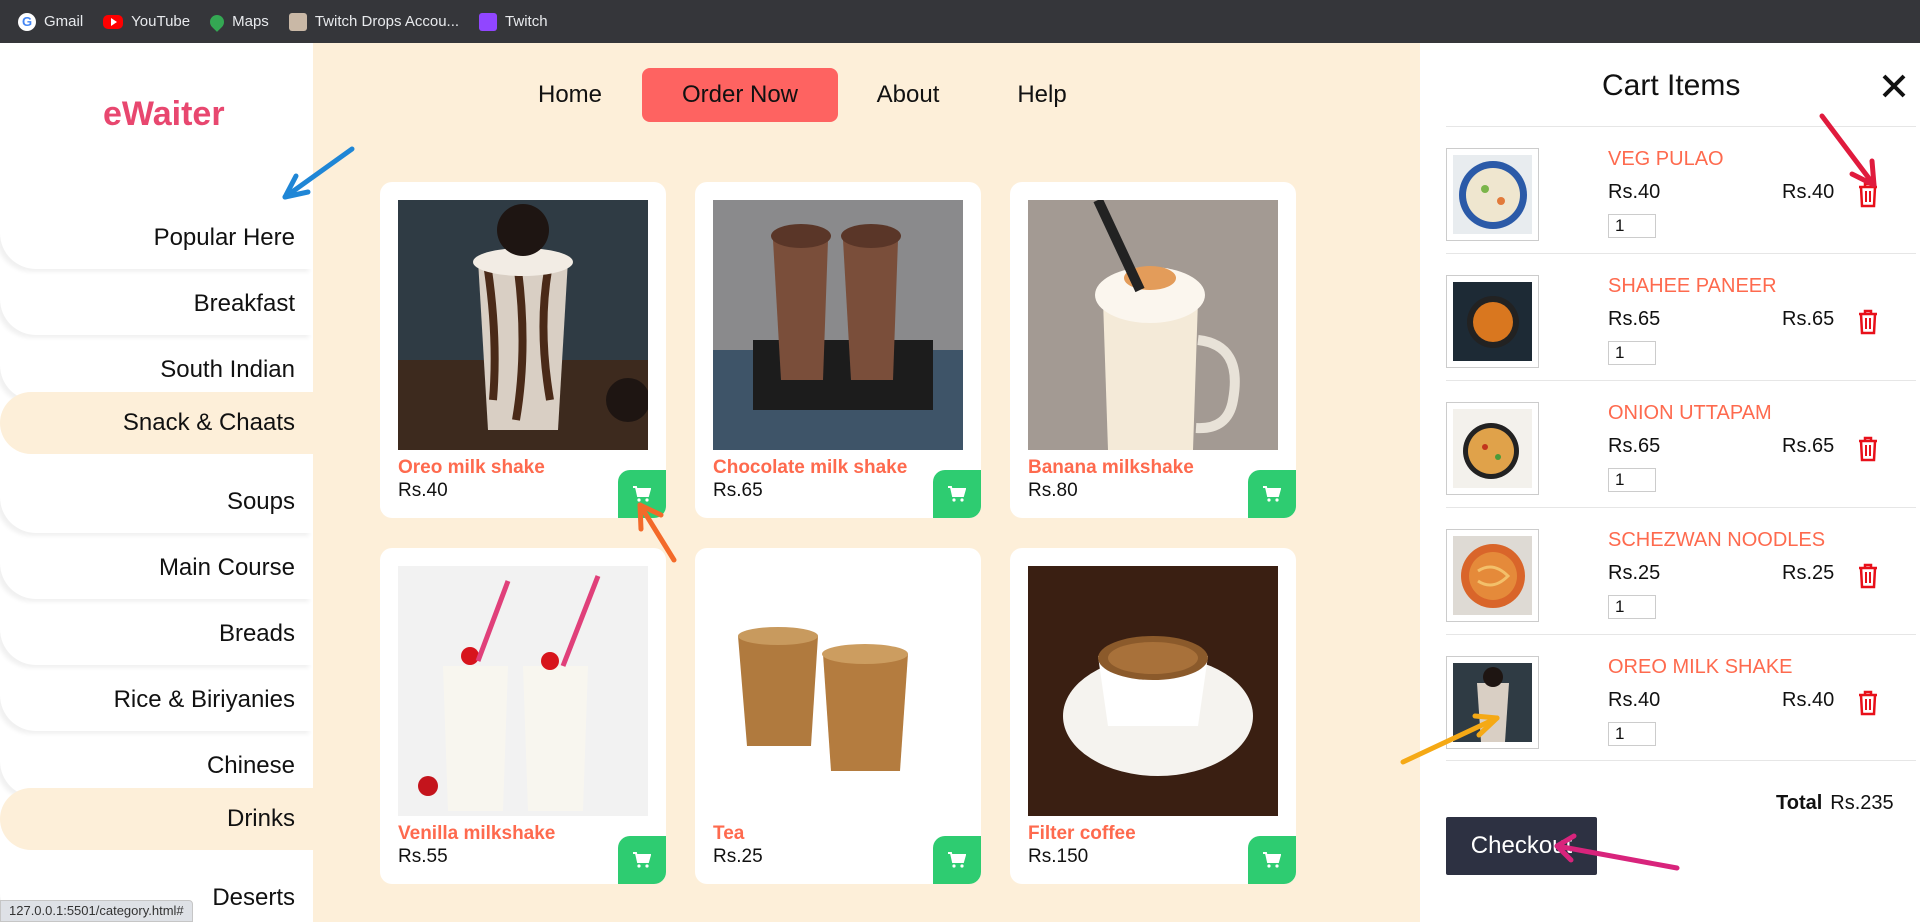  I want to click on category-main-course: Main Course, so click(156, 568).